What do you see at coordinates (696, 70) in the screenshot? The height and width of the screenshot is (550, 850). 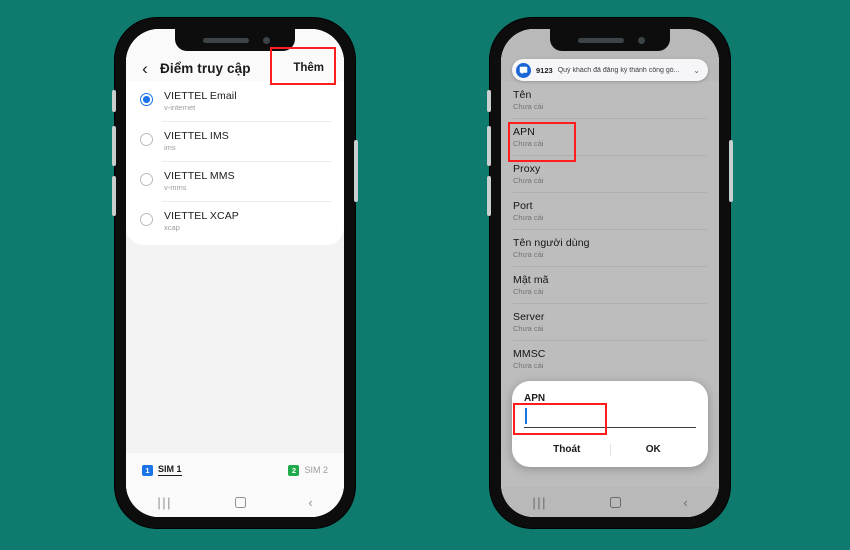 I see `chevron-down-icon: ⌄` at bounding box center [696, 70].